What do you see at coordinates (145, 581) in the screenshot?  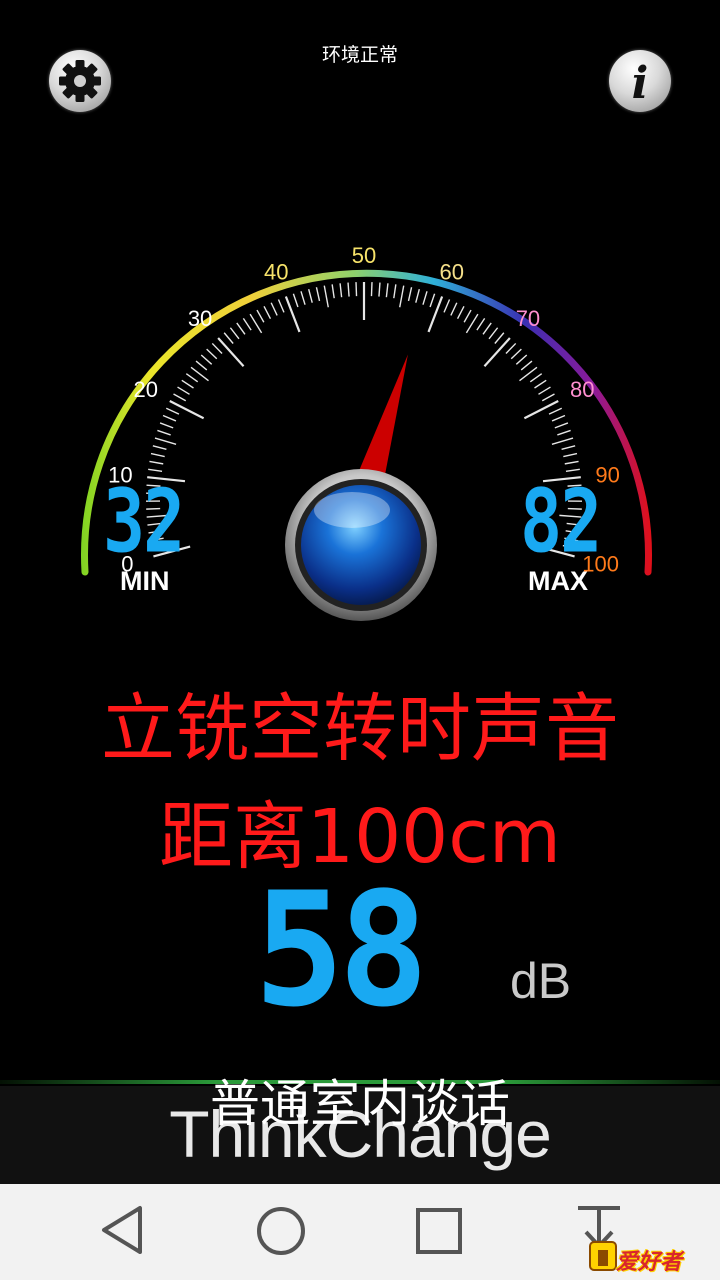 I see `min-label: MIN` at bounding box center [145, 581].